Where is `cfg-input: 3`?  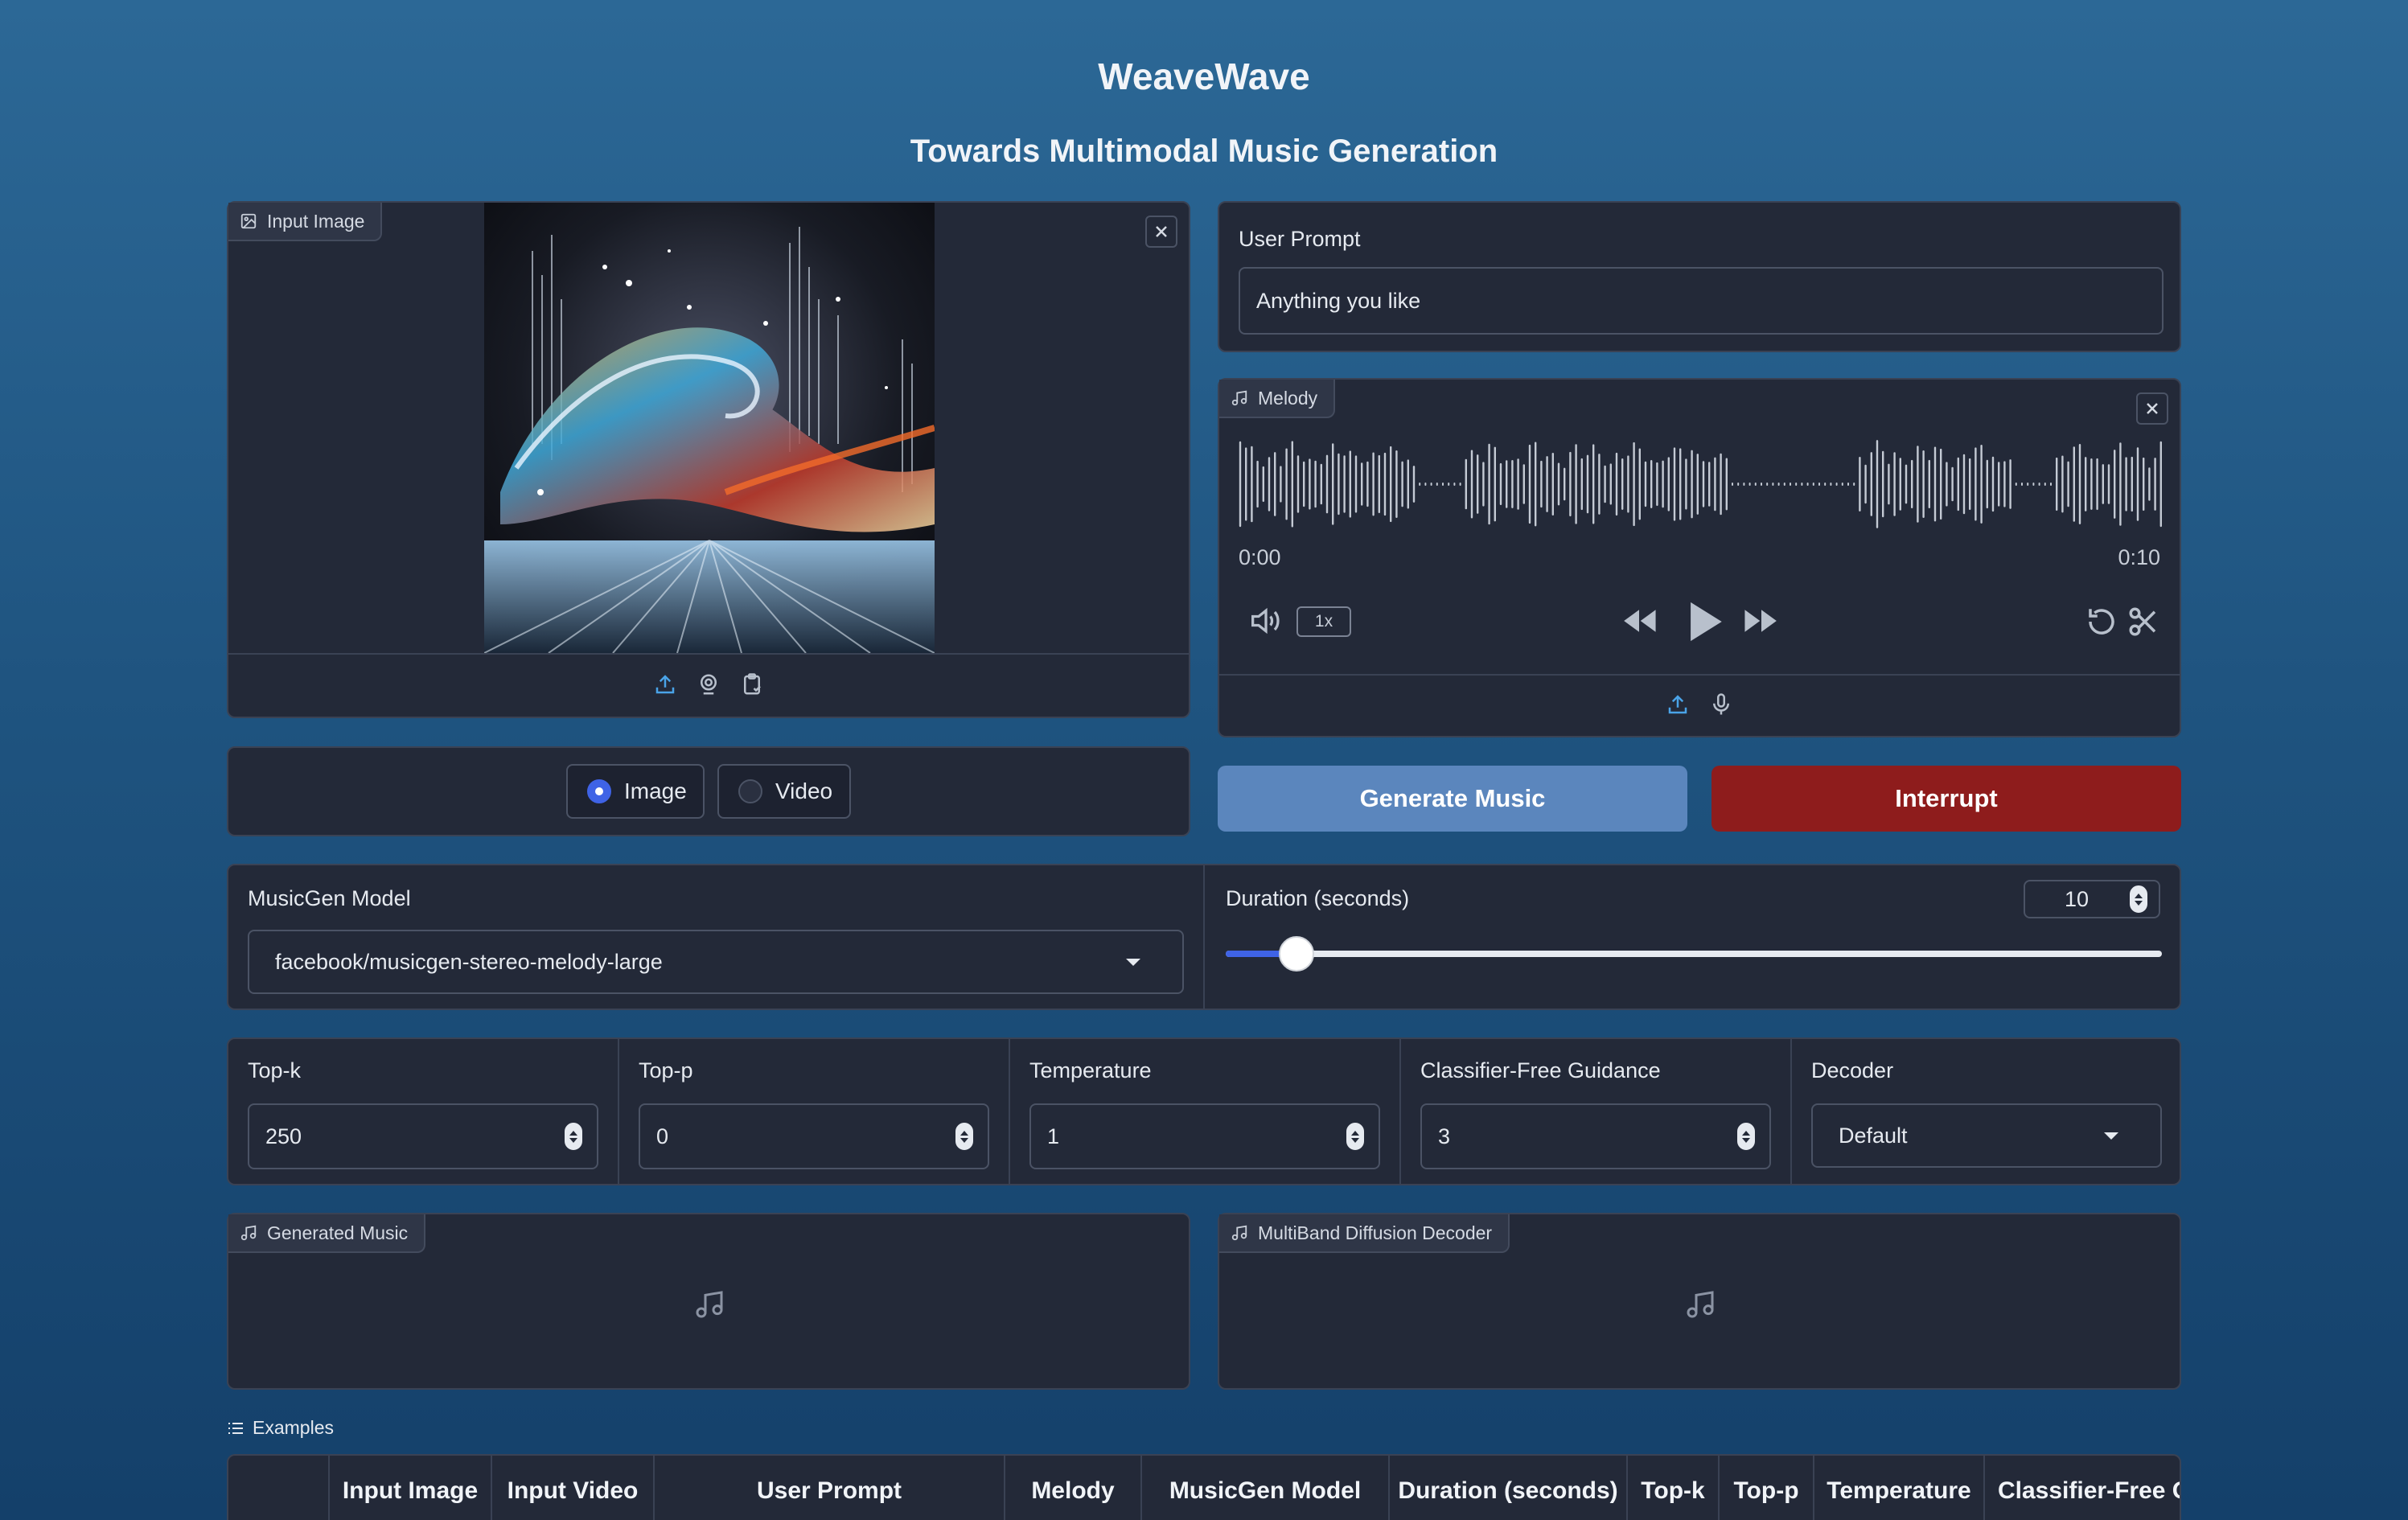
cfg-input: 3 is located at coordinates (1595, 1136).